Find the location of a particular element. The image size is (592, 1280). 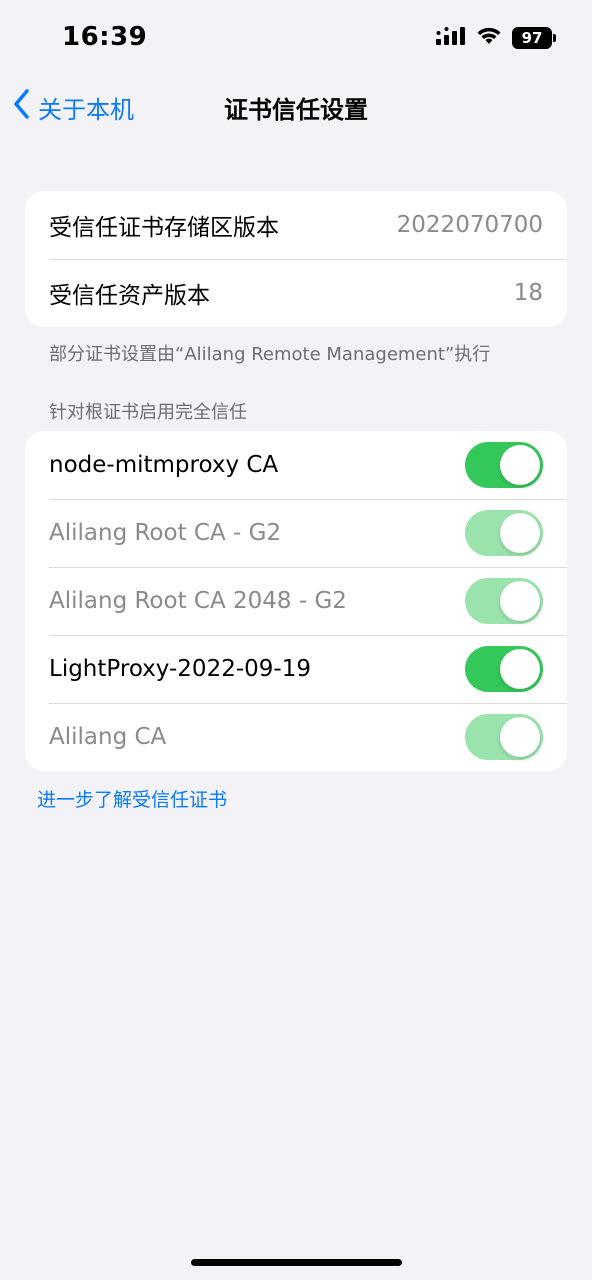

status-icons: 97 is located at coordinates (496, 38).